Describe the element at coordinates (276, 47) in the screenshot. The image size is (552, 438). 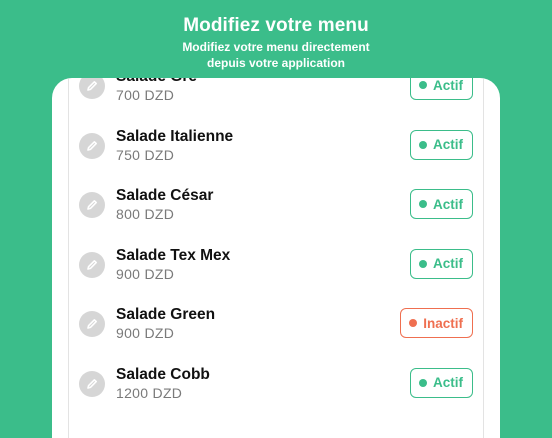
I see `subtitle-line-1: Modifiez votre menu directement` at that location.